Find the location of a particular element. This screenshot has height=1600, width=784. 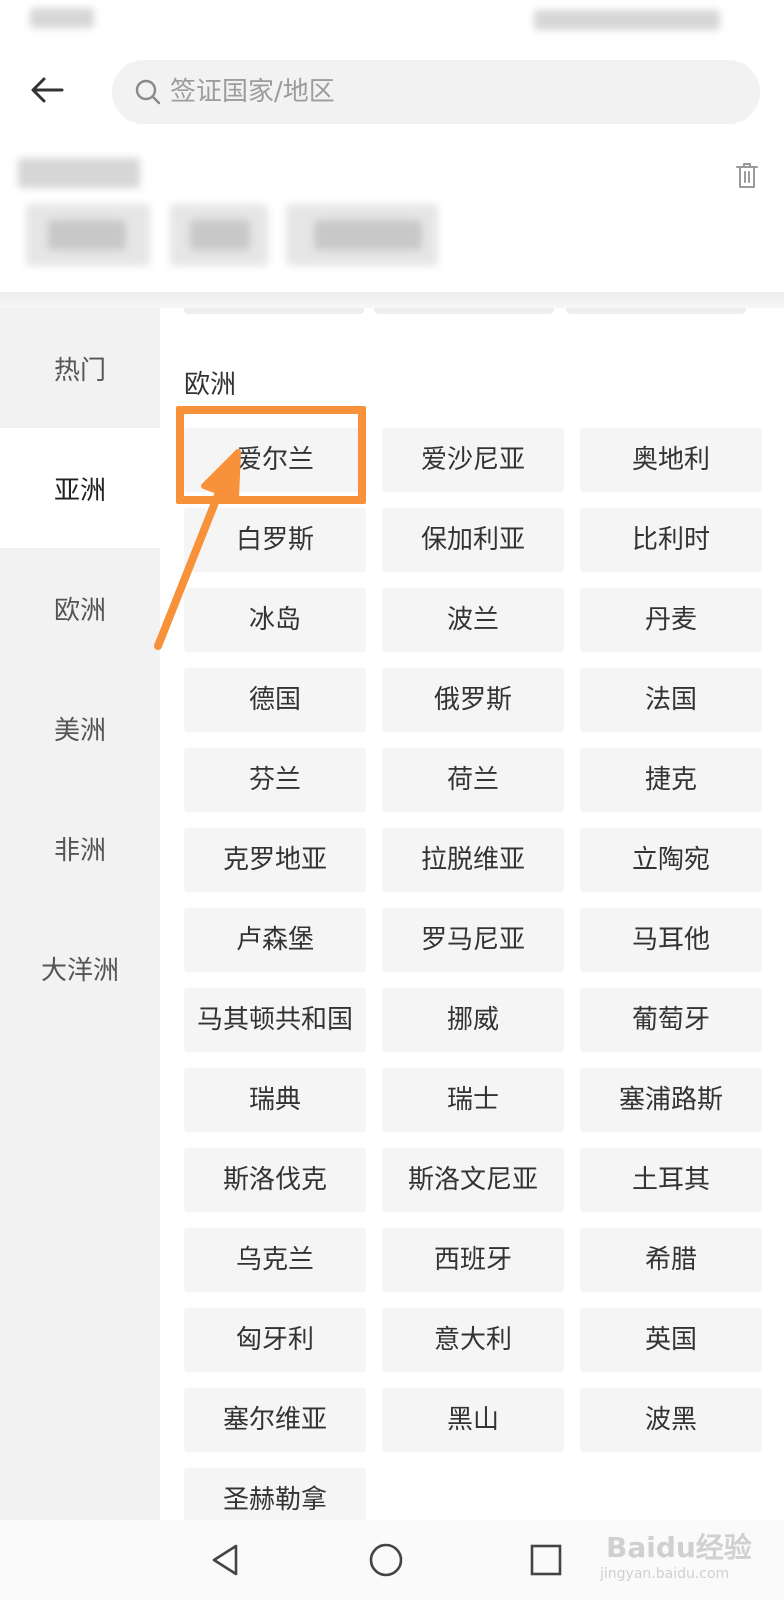

country-item: 土耳其 is located at coordinates (671, 1180).